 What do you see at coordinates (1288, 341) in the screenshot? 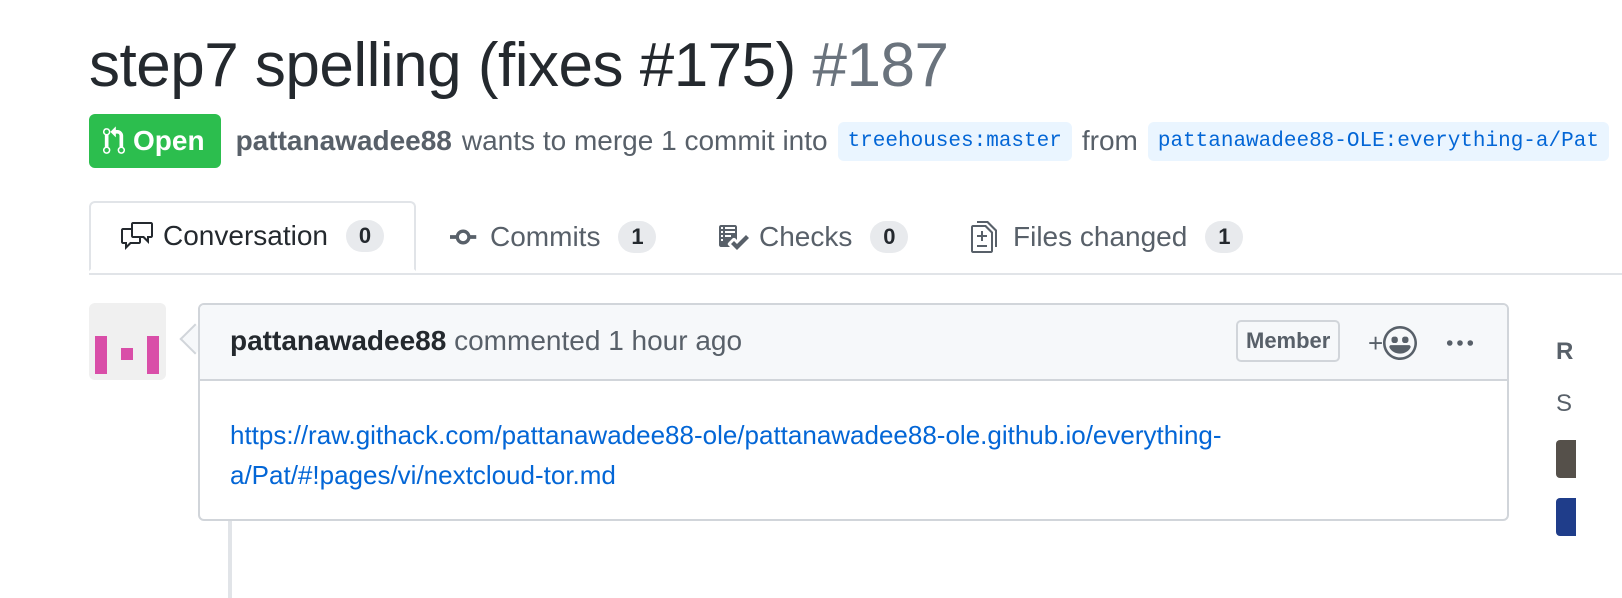
I see `member-badge: Member` at bounding box center [1288, 341].